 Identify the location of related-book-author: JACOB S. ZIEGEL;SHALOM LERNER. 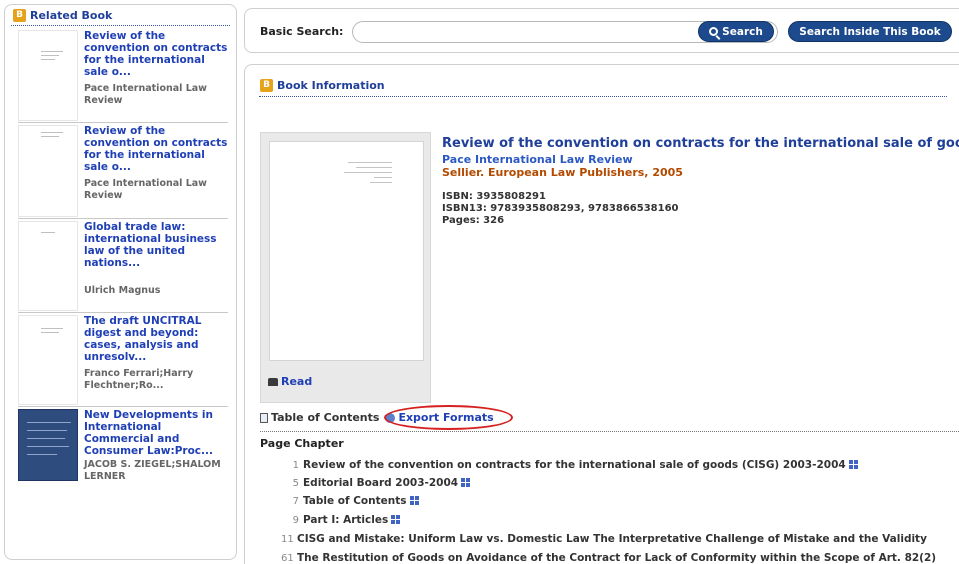
(152, 470).